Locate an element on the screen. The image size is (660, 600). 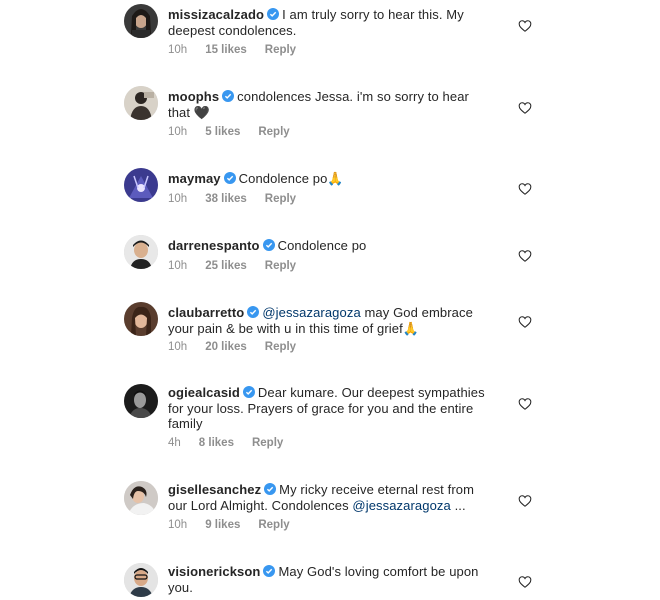
comment-meta: 10h 9 likes Reply is located at coordinates (238, 525).